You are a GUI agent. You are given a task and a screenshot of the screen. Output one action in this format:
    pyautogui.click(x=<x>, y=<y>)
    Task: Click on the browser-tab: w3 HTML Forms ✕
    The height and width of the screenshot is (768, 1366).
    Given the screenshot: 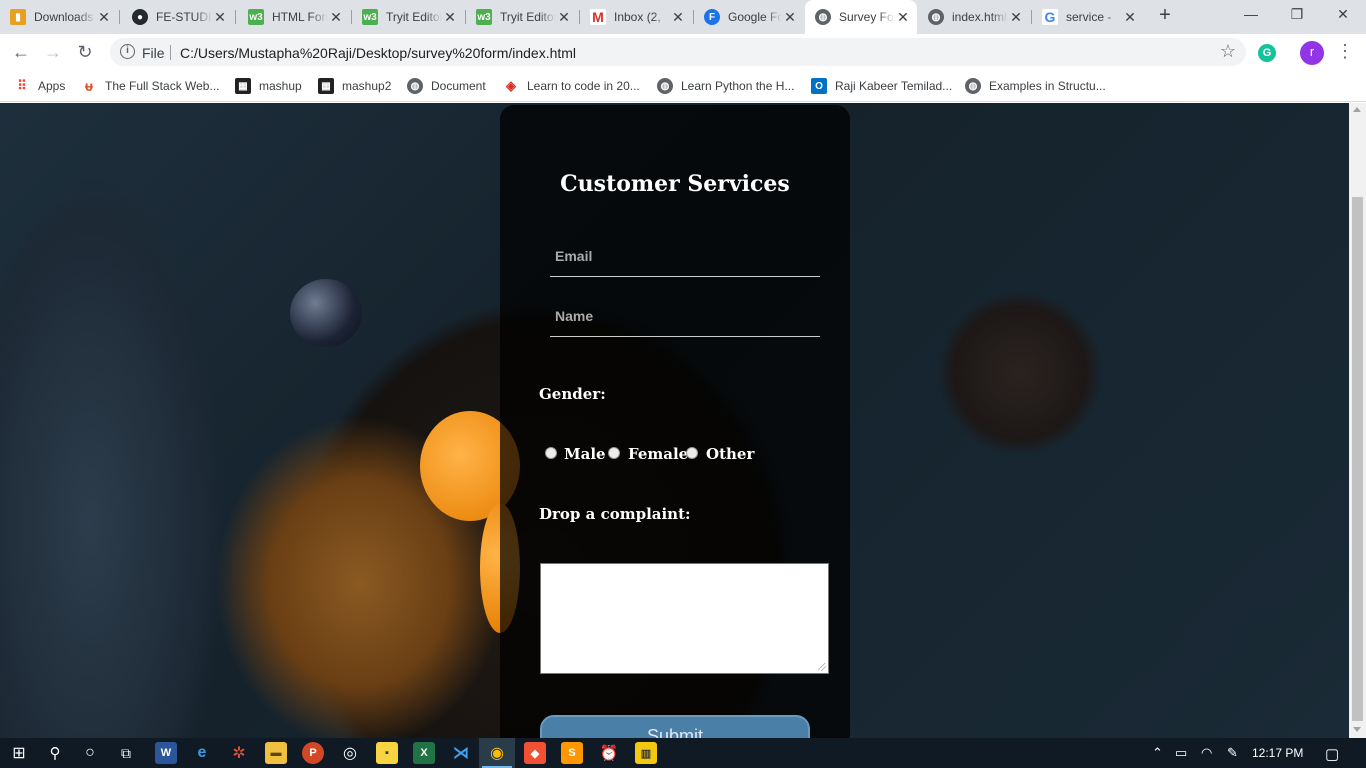 What is the action you would take?
    pyautogui.click(x=294, y=17)
    